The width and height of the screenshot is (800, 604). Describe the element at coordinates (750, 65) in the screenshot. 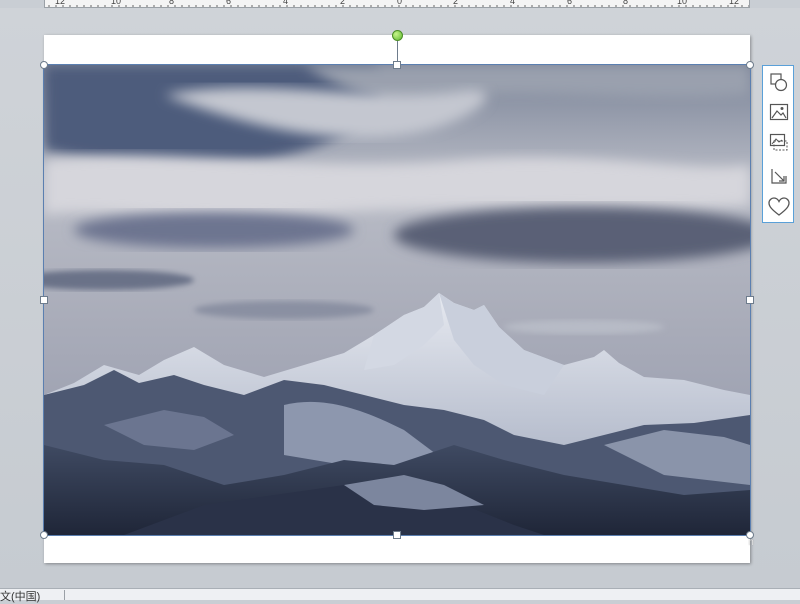

I see `resize-handle-top-right` at that location.